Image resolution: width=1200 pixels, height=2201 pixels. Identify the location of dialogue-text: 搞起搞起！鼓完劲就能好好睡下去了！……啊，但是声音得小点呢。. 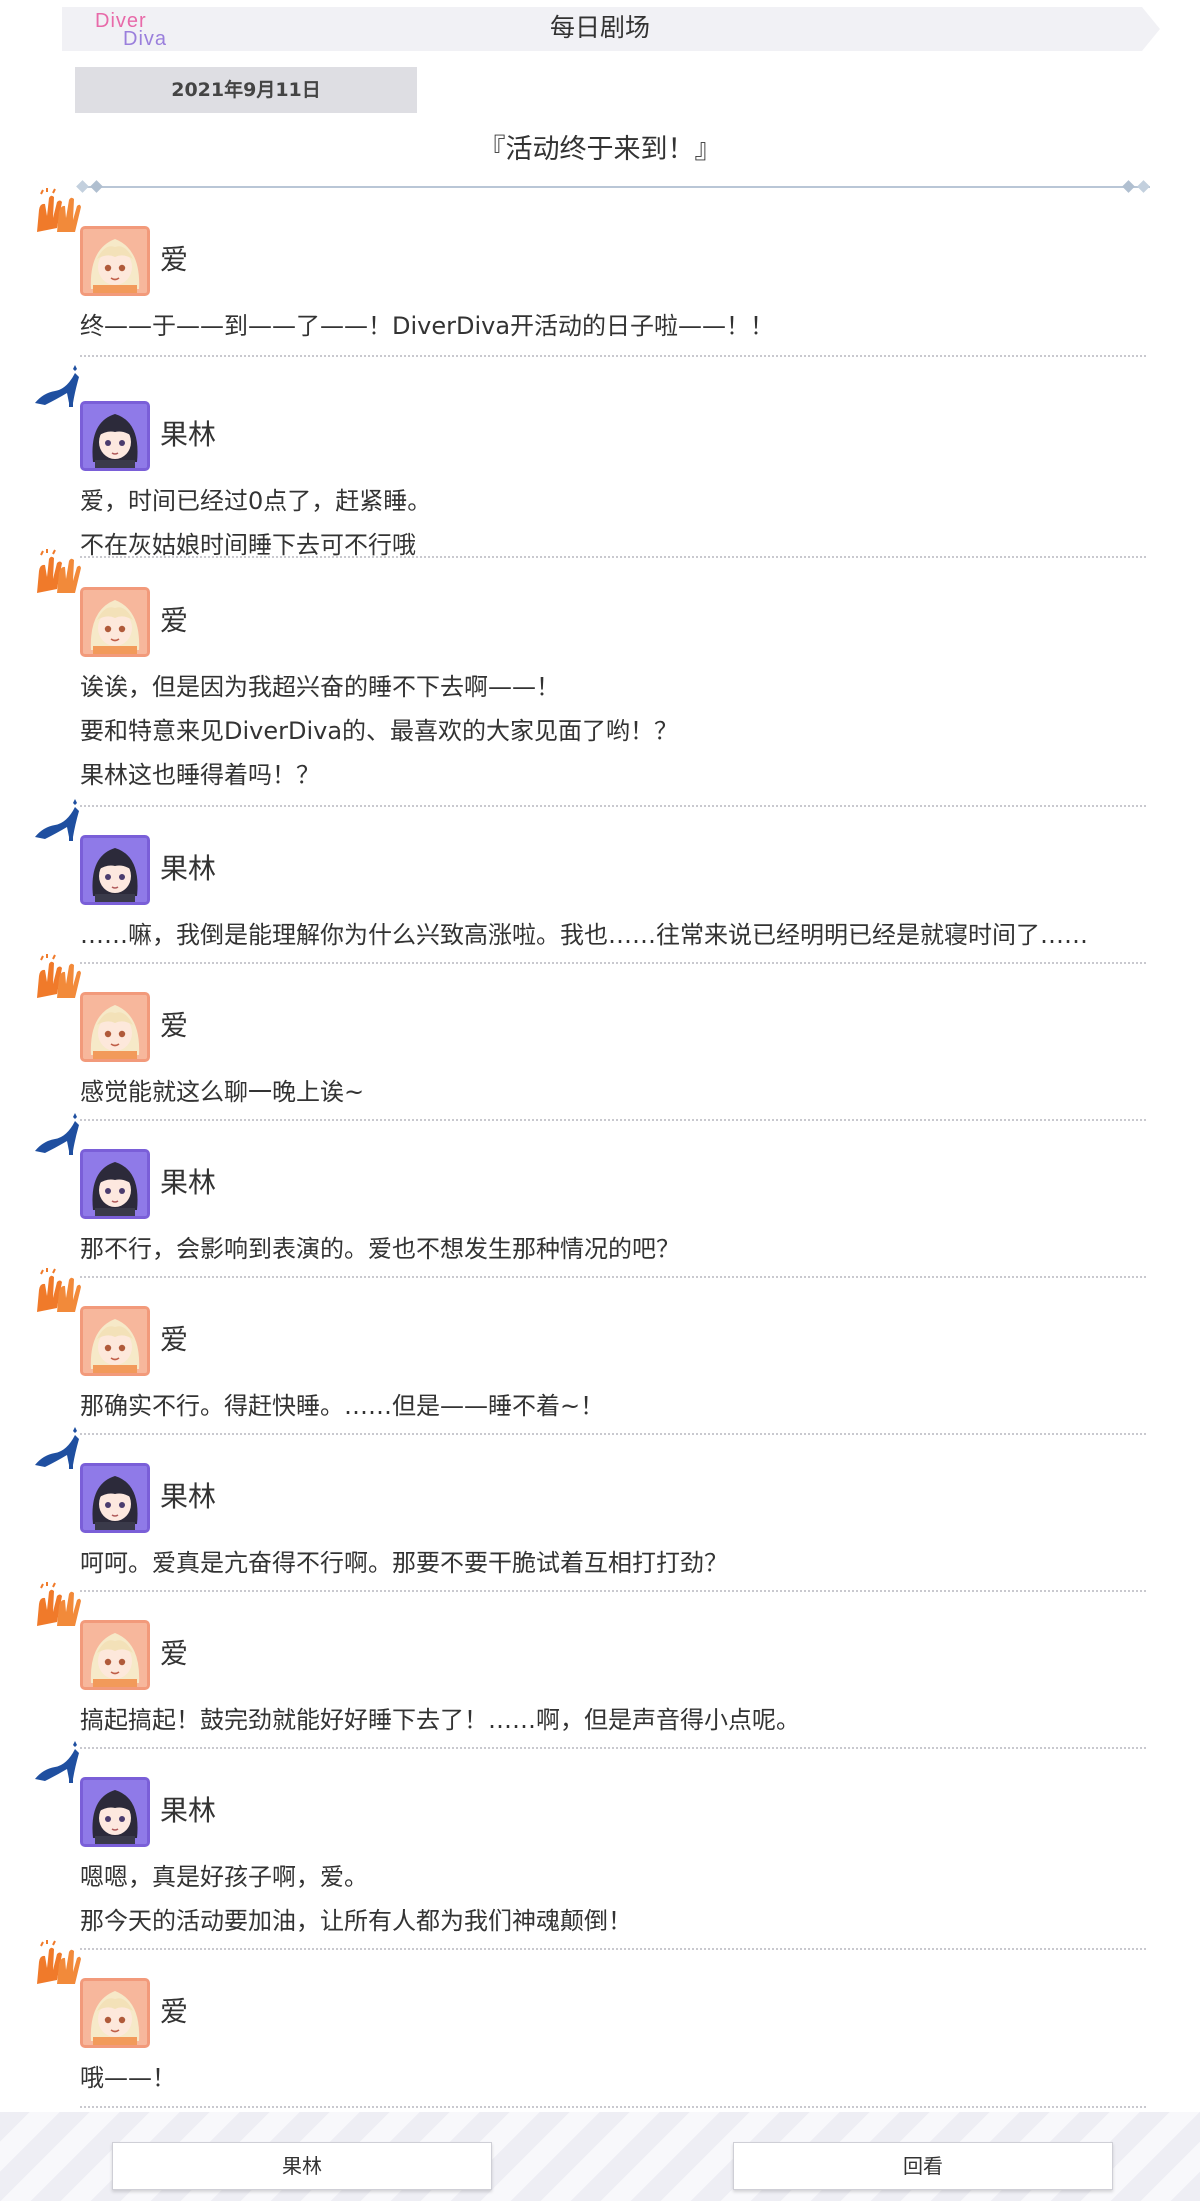
(440, 1720).